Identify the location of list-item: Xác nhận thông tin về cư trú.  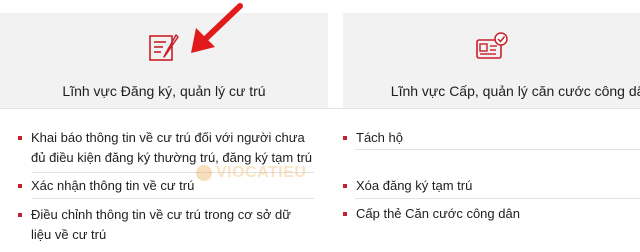
(165, 186).